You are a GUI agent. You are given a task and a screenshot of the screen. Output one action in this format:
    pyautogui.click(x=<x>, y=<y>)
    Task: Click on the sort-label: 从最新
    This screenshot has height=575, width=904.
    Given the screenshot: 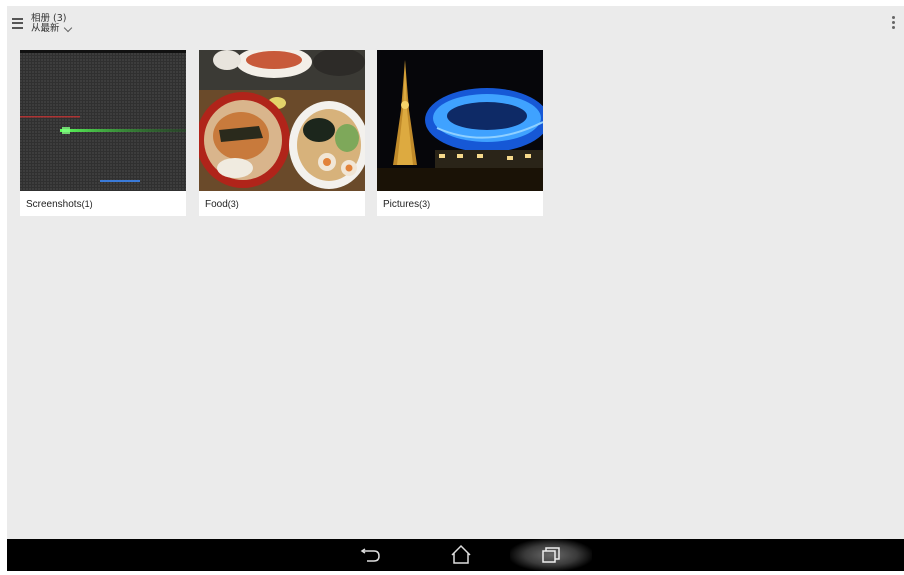 What is the action you would take?
    pyautogui.click(x=45, y=28)
    